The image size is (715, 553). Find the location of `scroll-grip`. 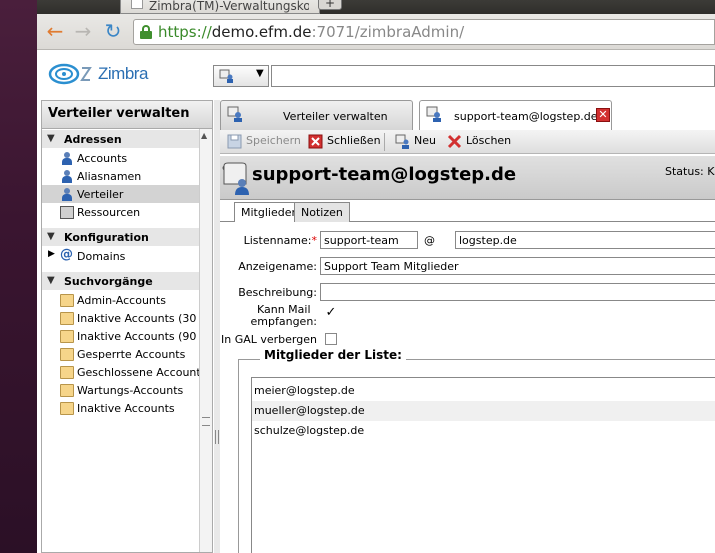

scroll-grip is located at coordinates (206, 421).